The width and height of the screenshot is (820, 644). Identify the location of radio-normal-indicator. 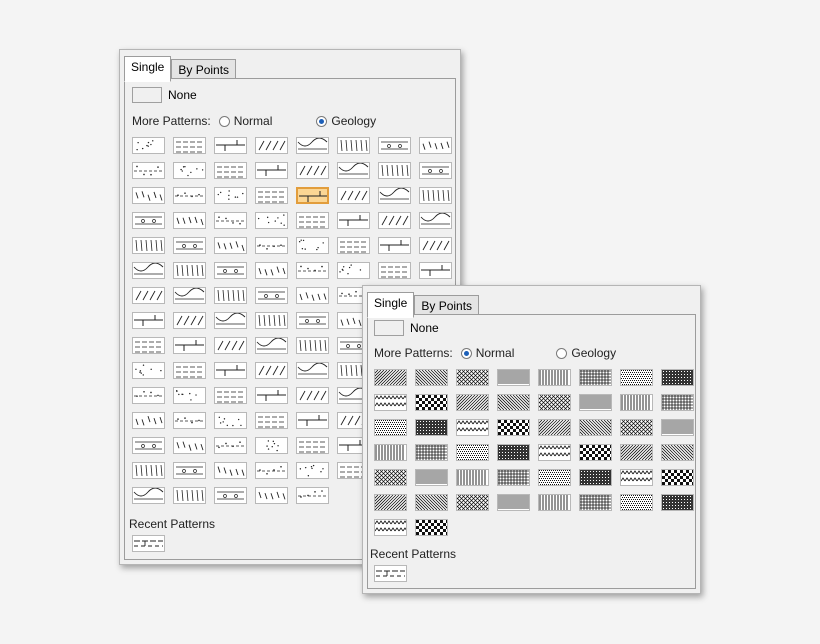
(224, 121).